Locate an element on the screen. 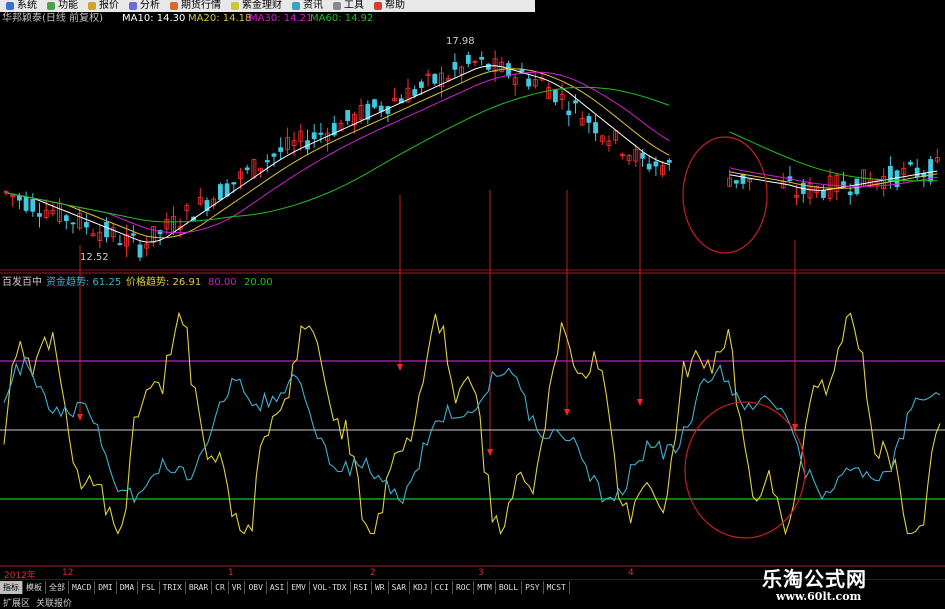 The height and width of the screenshot is (609, 945). tab-boll: BOLL is located at coordinates (509, 587).